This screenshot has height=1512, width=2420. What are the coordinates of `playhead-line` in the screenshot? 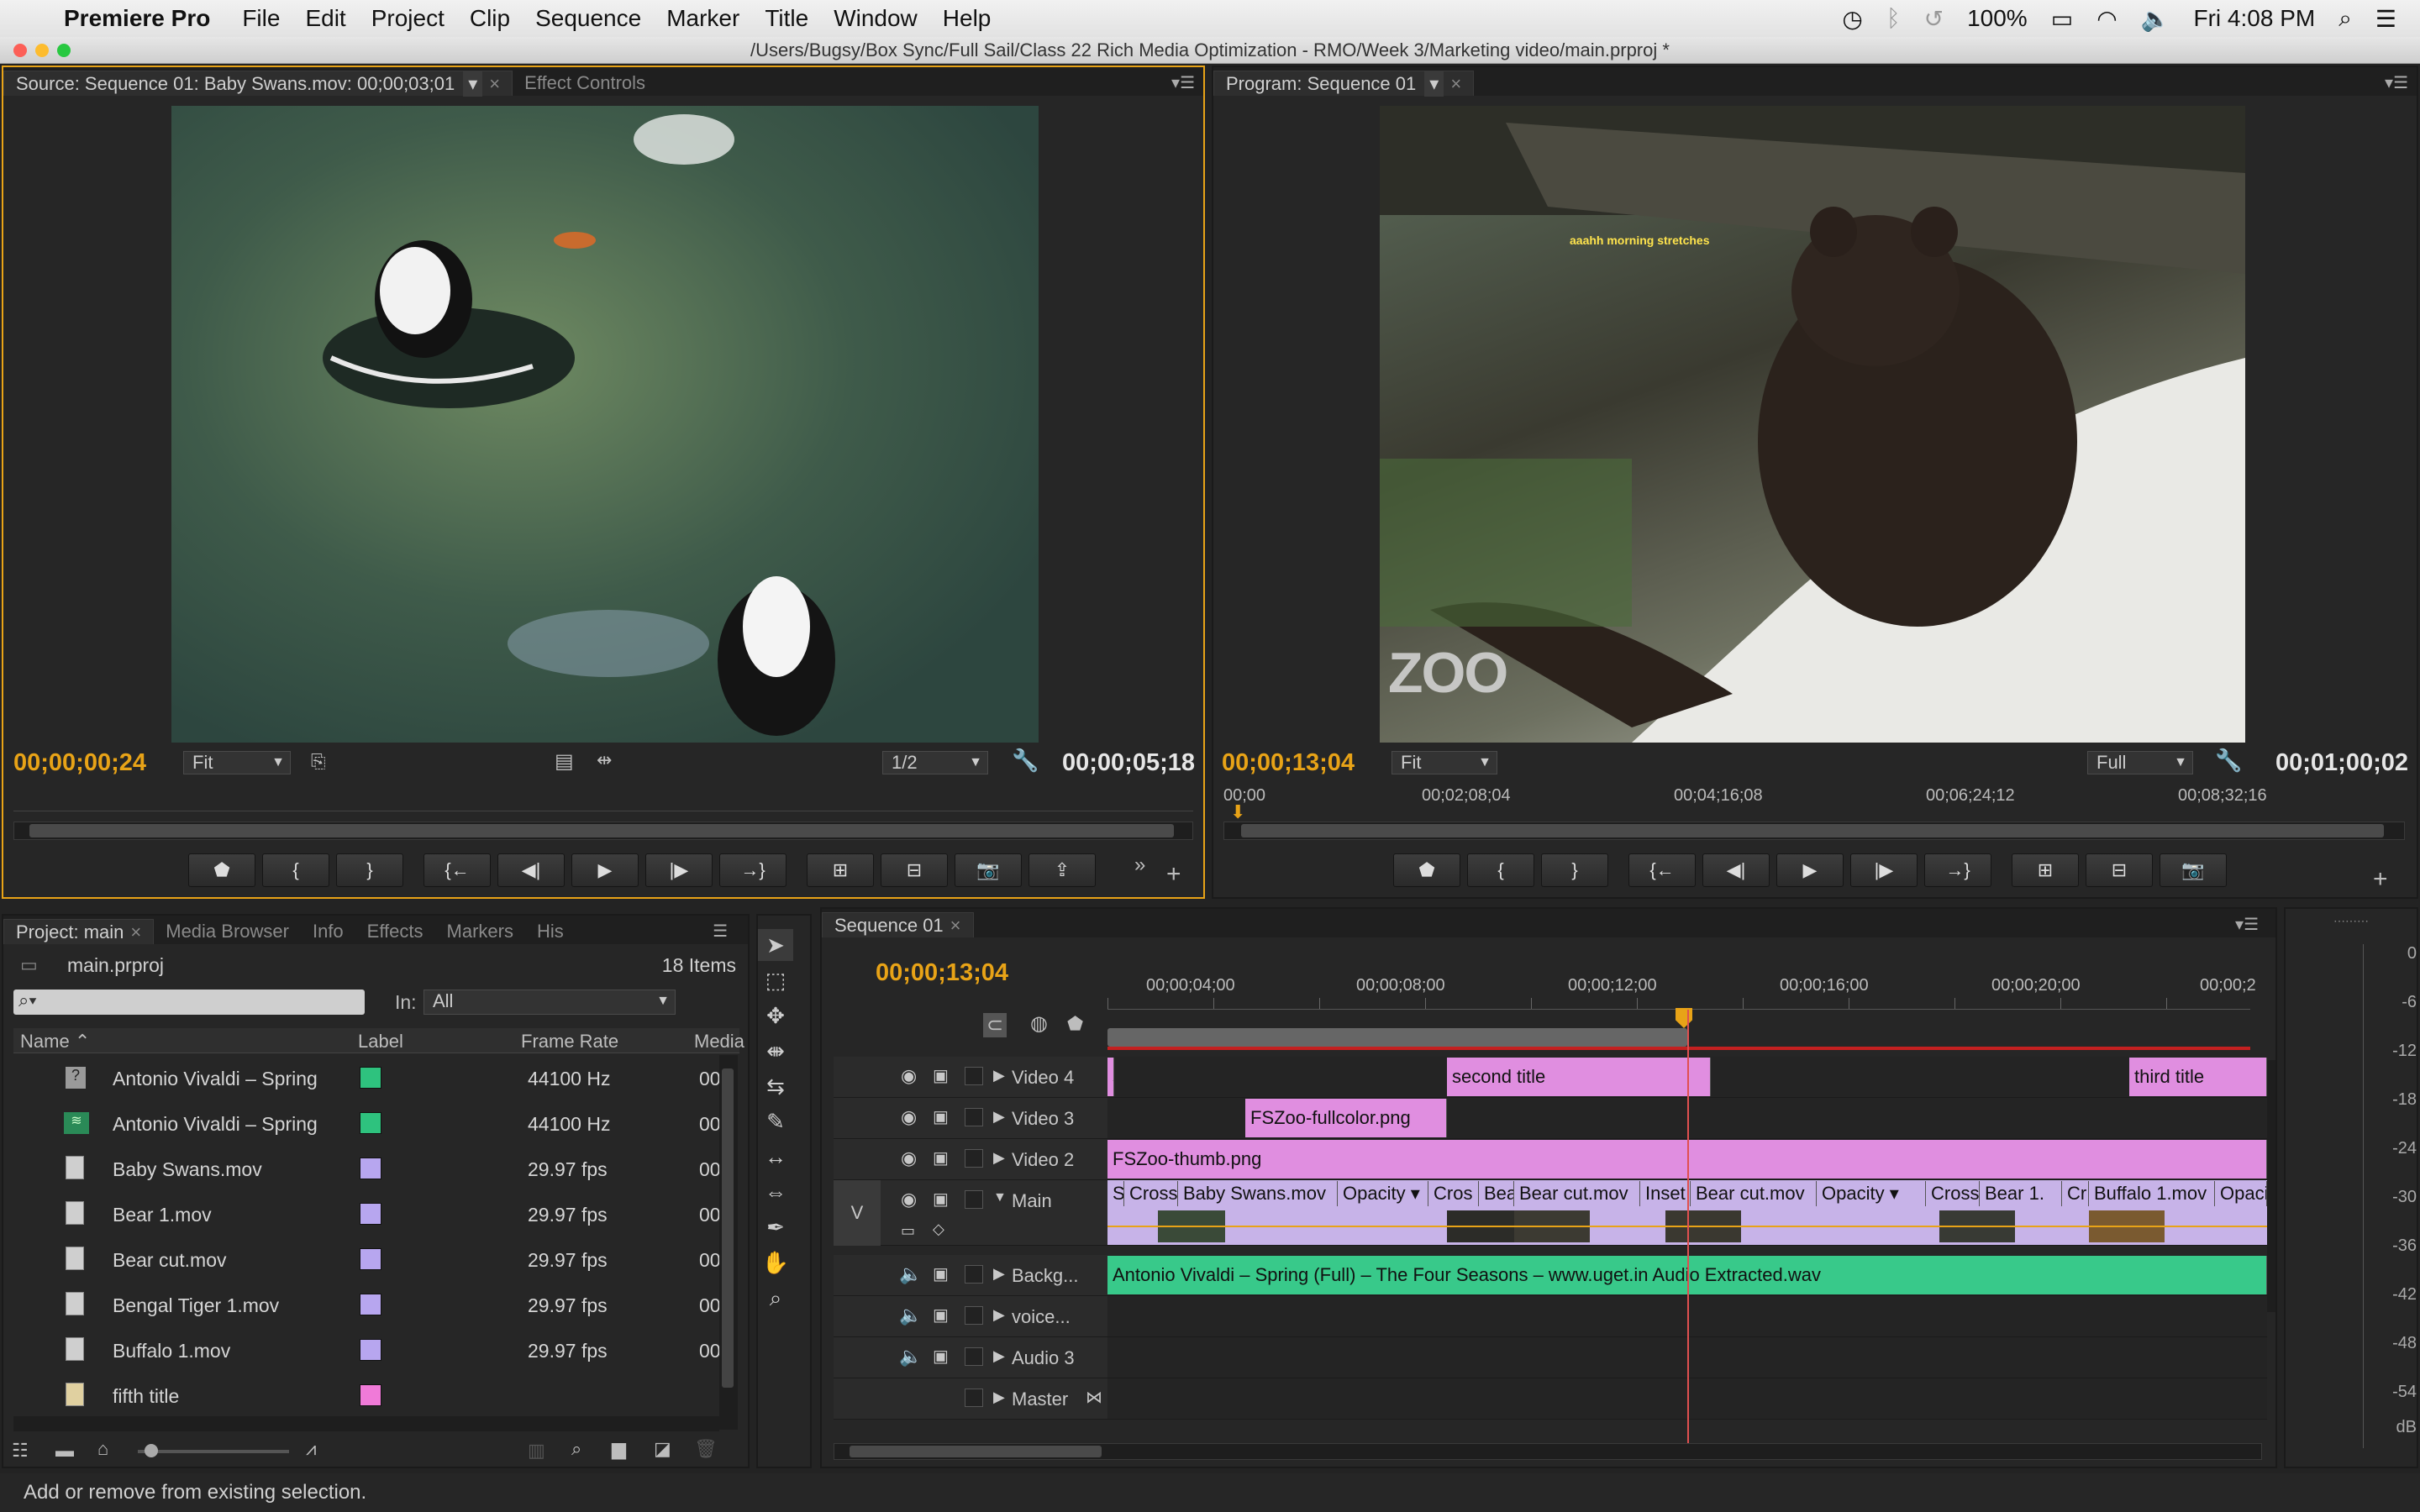 It's located at (1688, 1231).